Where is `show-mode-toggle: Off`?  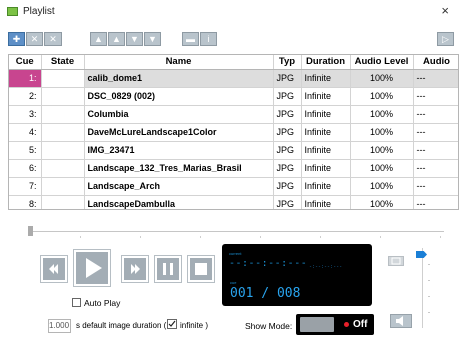
show-mode-toggle: Off is located at coordinates (335, 324).